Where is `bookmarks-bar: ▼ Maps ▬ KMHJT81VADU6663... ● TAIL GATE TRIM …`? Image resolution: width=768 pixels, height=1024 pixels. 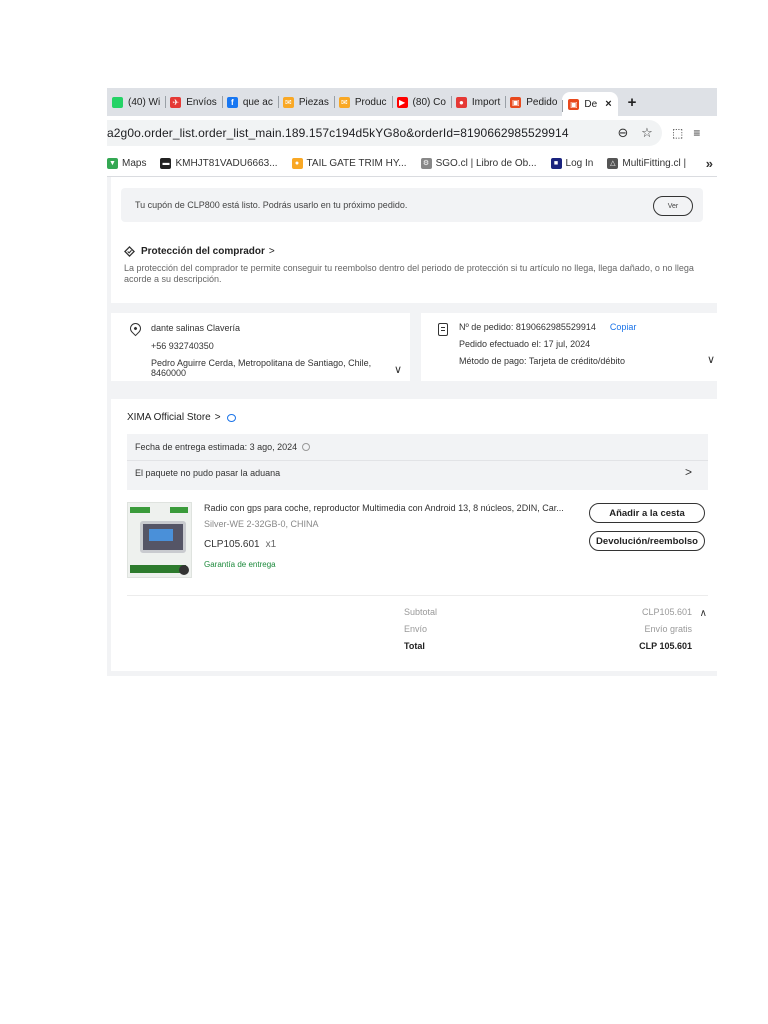 bookmarks-bar: ▼ Maps ▬ KMHJT81VADU6663... ● TAIL GATE TRIM … is located at coordinates (412, 163).